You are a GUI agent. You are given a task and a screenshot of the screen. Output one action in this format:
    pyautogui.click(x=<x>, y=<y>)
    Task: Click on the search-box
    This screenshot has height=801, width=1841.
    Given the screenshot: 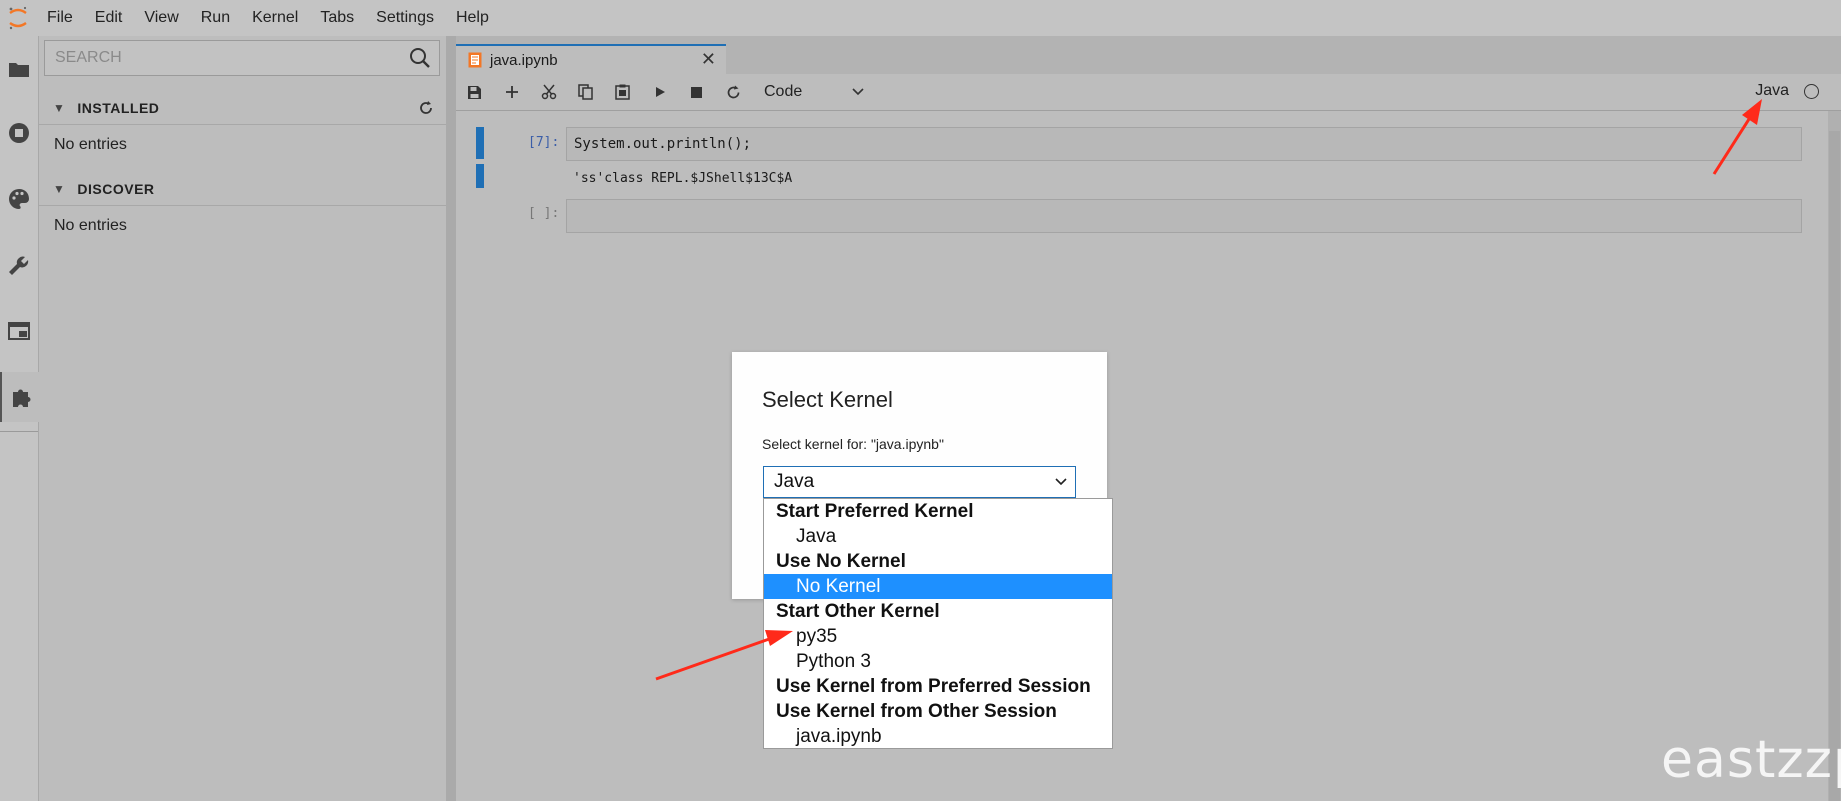 What is the action you would take?
    pyautogui.click(x=242, y=58)
    